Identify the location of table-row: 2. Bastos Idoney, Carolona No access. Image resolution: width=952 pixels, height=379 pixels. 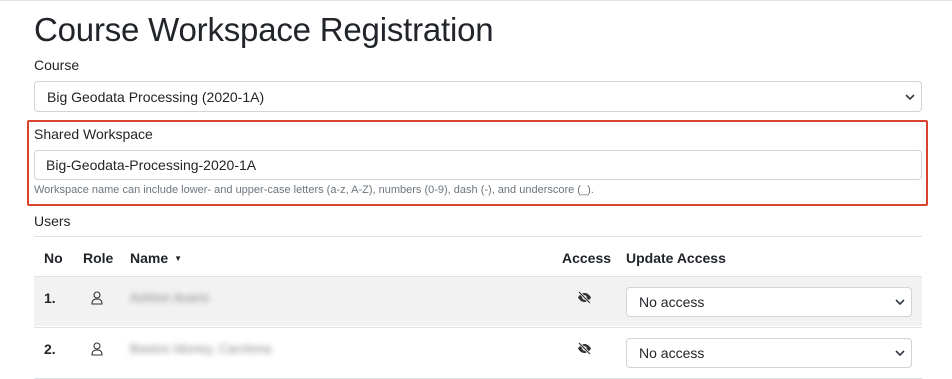
(478, 352).